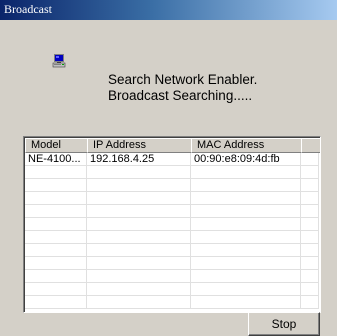  I want to click on column-header-model: Model, so click(56, 145).